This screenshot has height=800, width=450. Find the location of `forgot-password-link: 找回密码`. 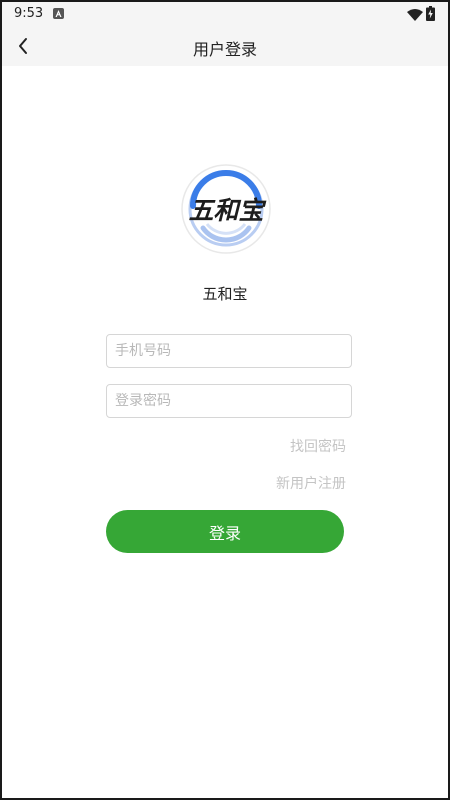

forgot-password-link: 找回密码 is located at coordinates (318, 446).